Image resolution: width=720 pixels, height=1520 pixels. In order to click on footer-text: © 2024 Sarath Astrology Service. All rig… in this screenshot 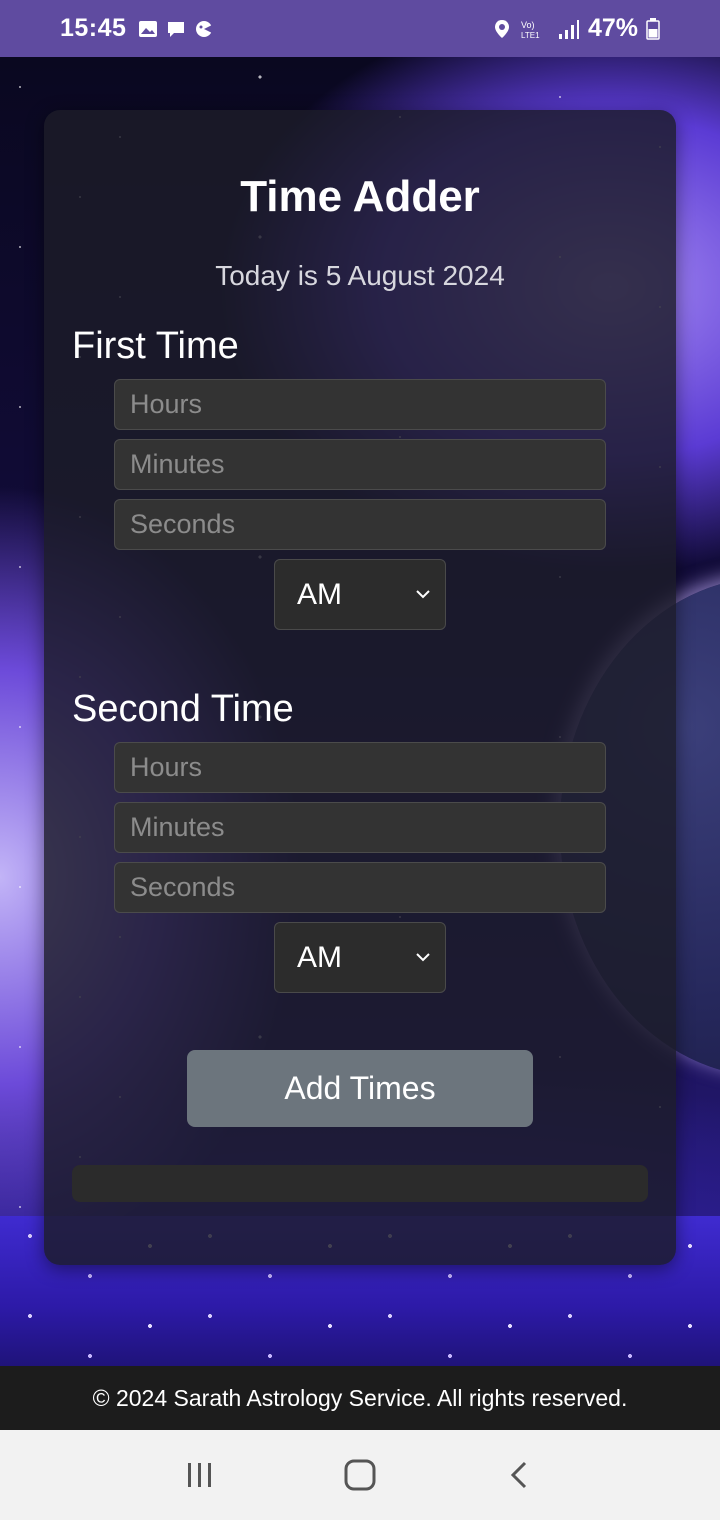, I will do `click(360, 1397)`.